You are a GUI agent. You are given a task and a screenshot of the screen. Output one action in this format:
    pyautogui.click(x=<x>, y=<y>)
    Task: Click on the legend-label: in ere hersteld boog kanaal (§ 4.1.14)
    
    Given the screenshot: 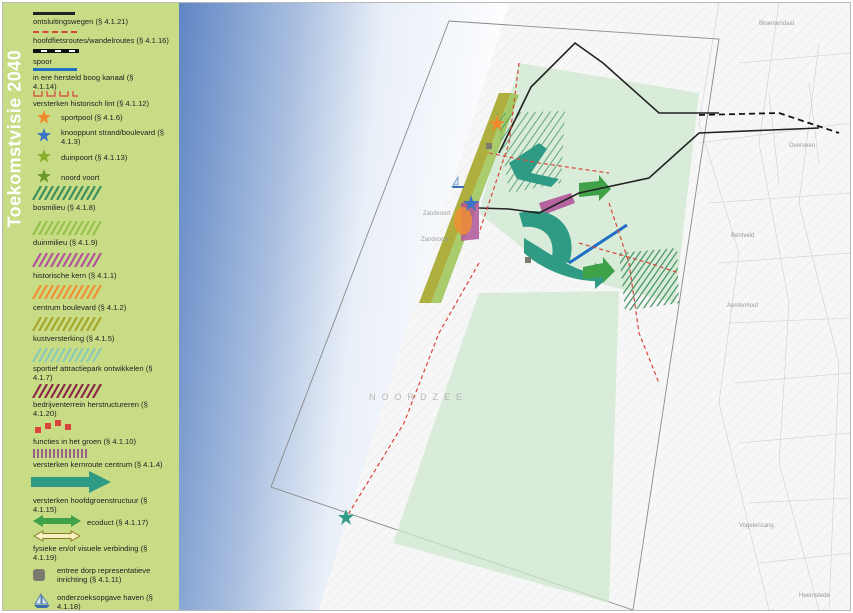 What is the action you would take?
    pyautogui.click(x=83, y=82)
    